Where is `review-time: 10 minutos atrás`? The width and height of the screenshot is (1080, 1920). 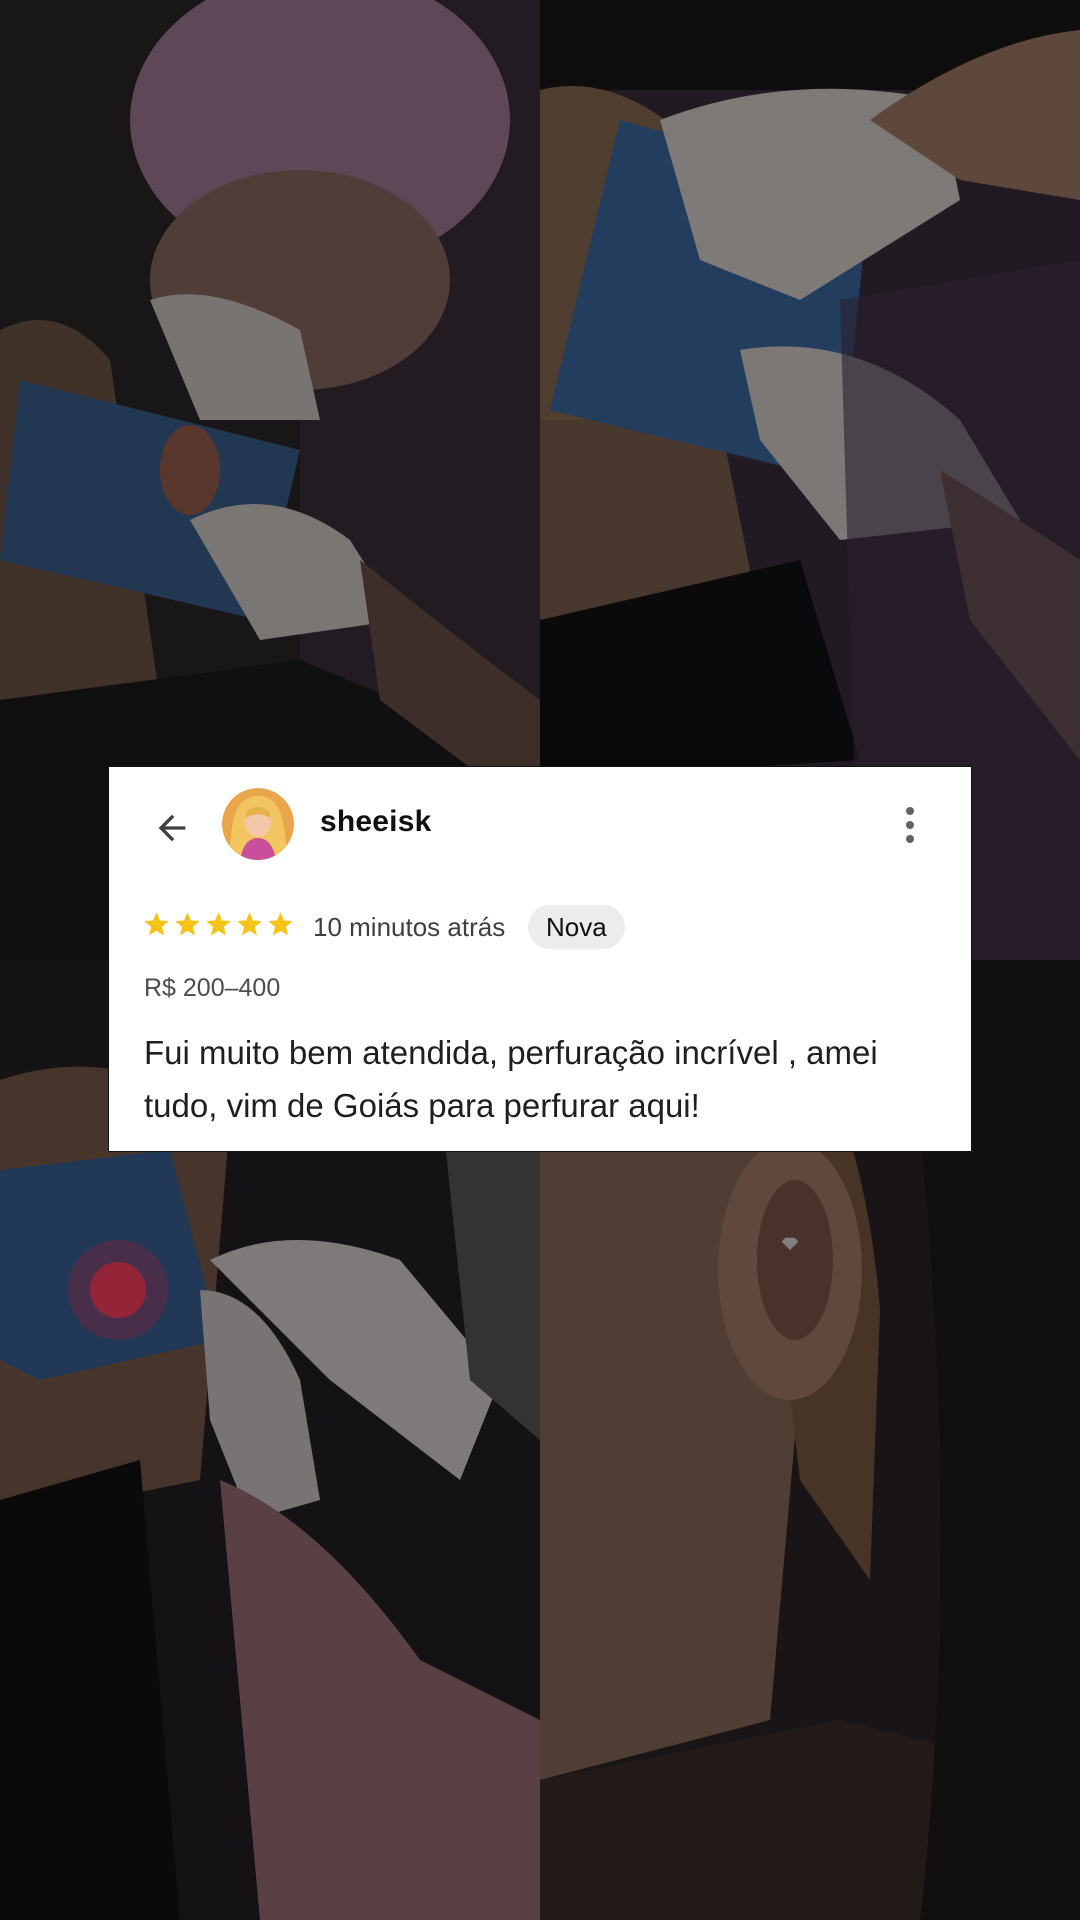 review-time: 10 minutos atrás is located at coordinates (409, 927).